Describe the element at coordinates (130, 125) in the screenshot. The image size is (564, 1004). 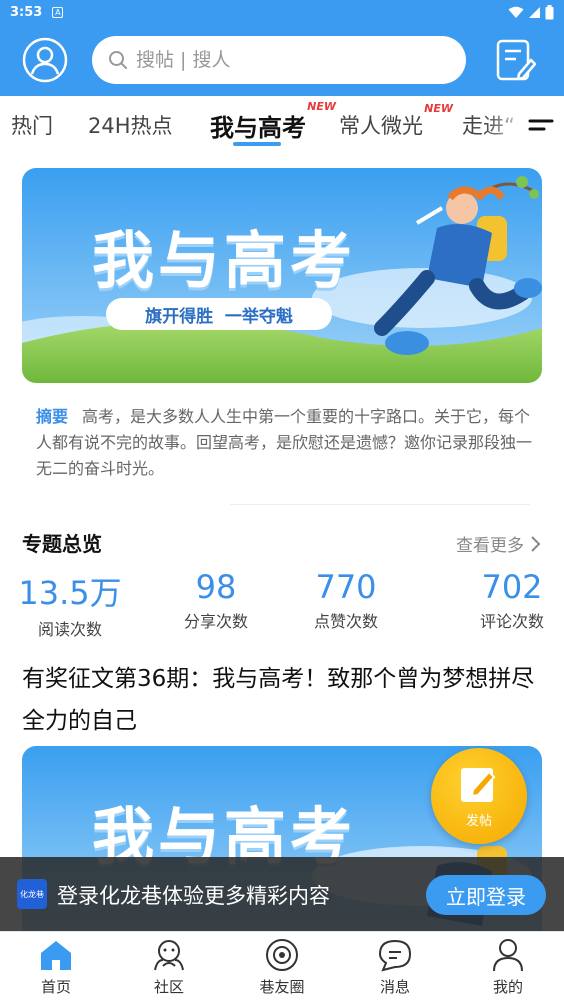
I see `tab-24h-hot: 24H热点` at that location.